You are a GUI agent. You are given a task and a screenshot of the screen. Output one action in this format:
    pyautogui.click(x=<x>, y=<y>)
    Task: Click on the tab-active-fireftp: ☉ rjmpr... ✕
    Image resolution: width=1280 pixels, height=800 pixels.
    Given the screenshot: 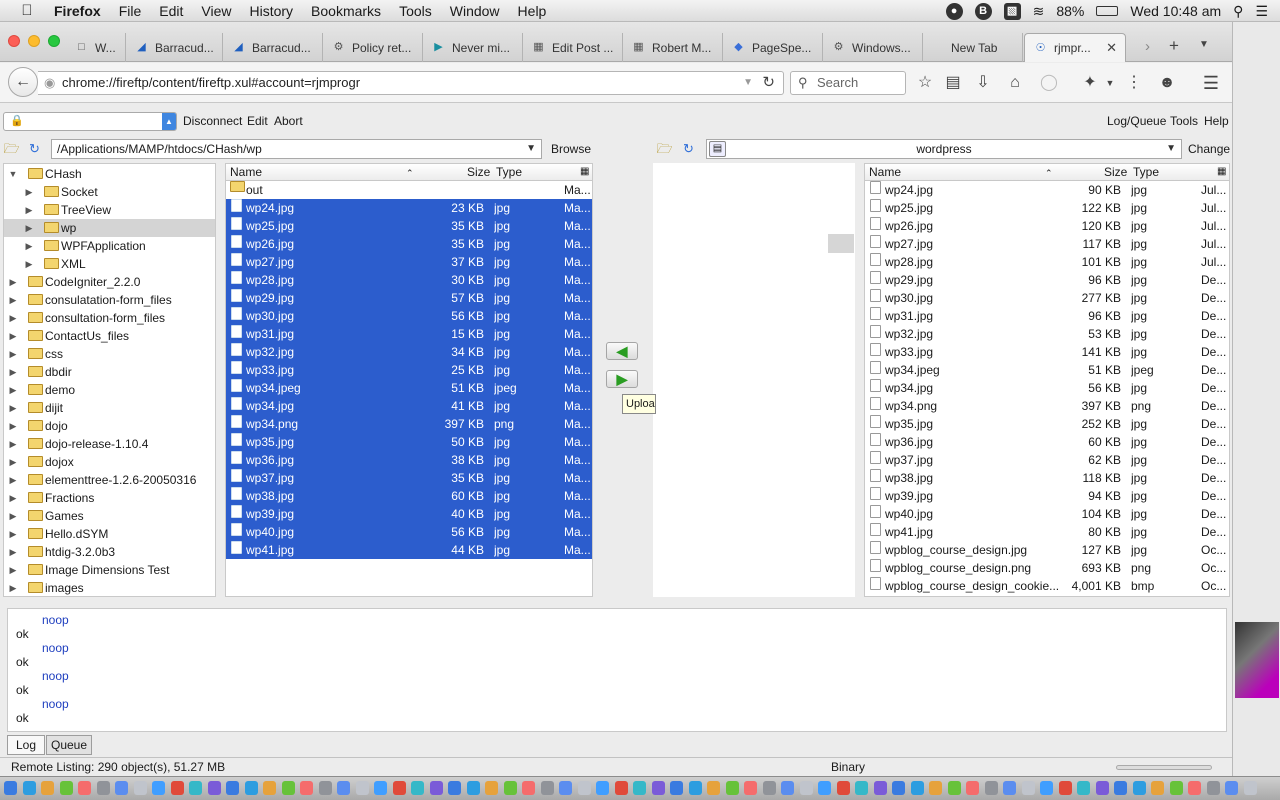 What is the action you would take?
    pyautogui.click(x=1075, y=47)
    